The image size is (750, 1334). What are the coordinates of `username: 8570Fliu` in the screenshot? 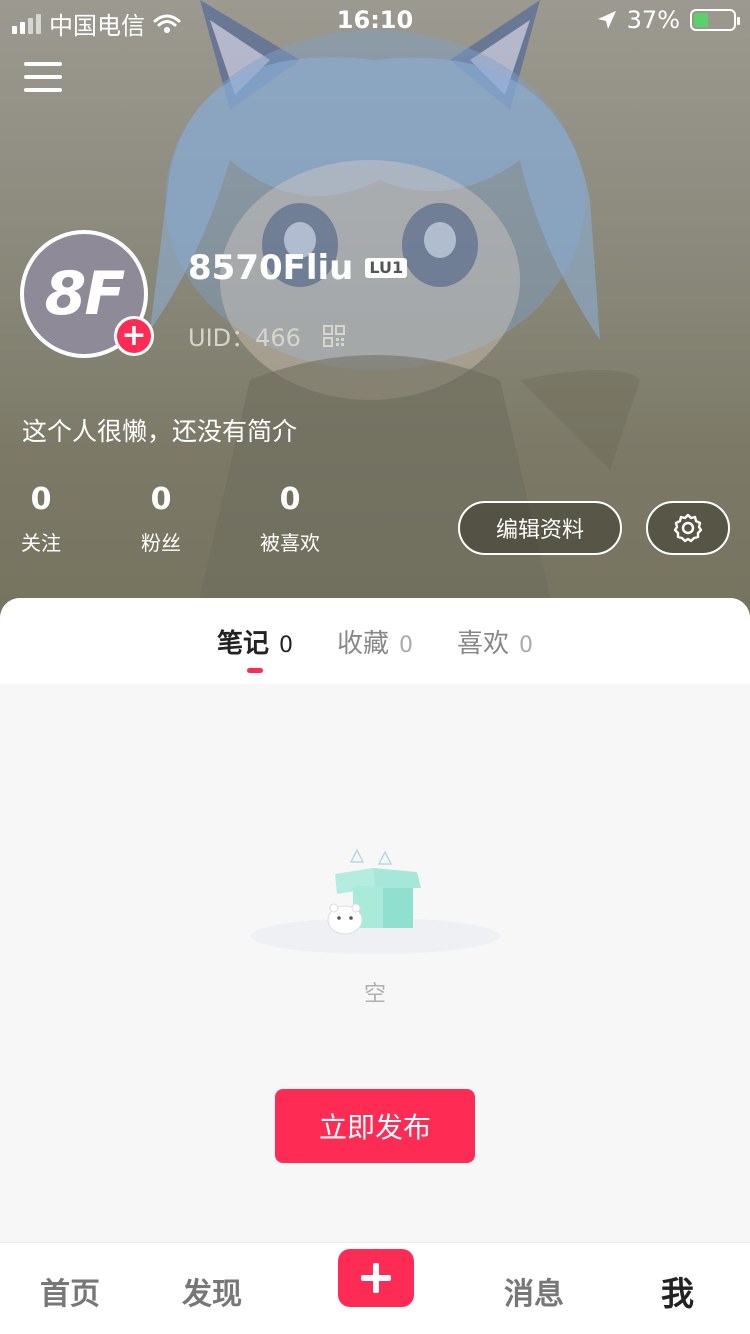 It's located at (271, 268).